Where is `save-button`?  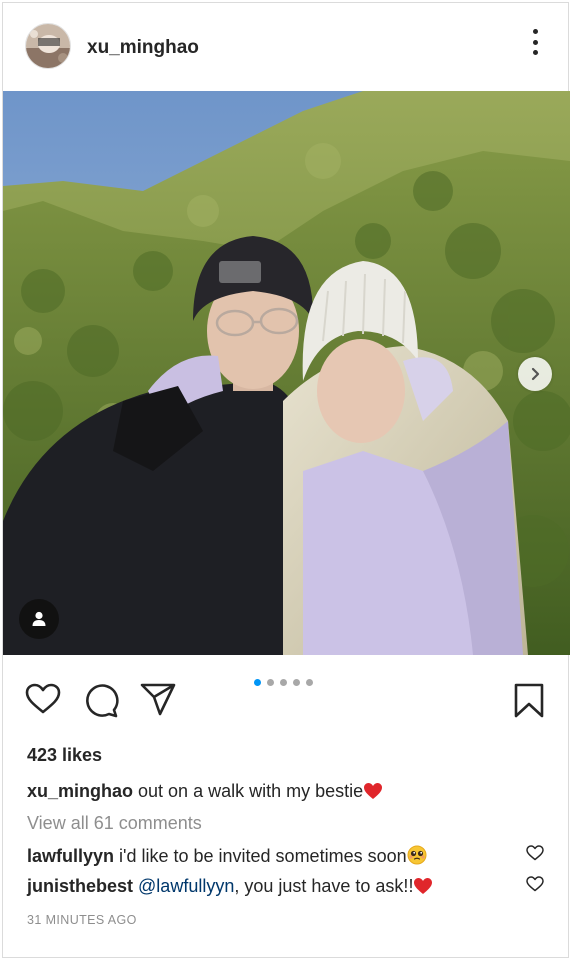 save-button is located at coordinates (529, 703).